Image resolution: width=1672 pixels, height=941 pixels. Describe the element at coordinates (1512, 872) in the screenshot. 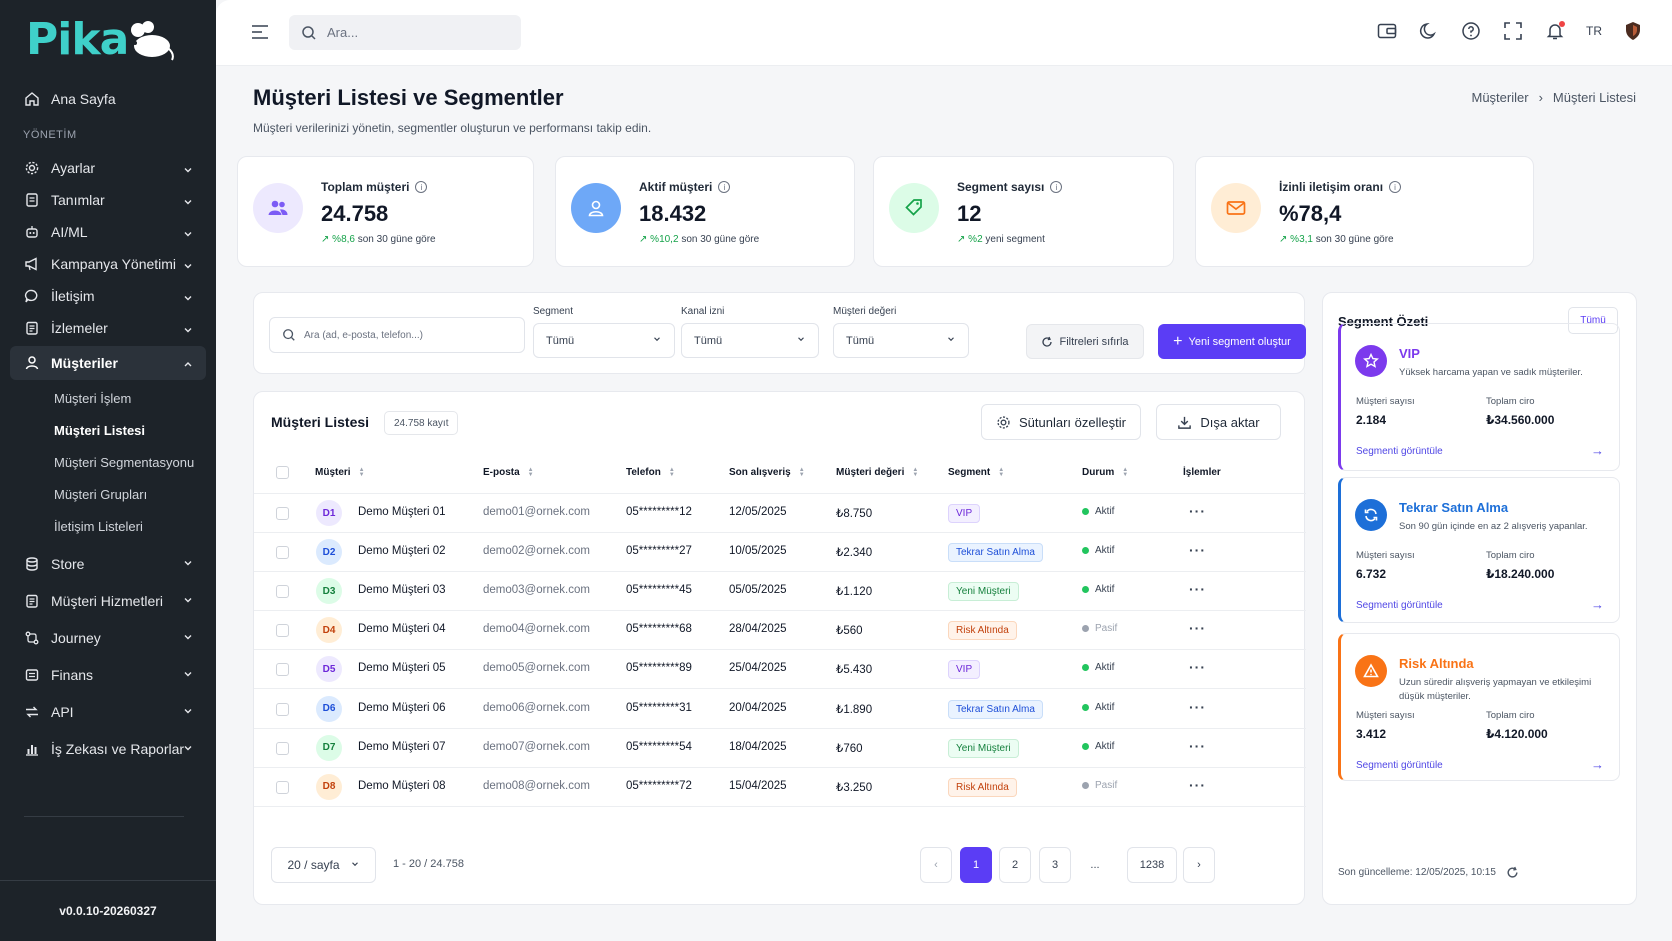

I see `refresh-icon` at that location.